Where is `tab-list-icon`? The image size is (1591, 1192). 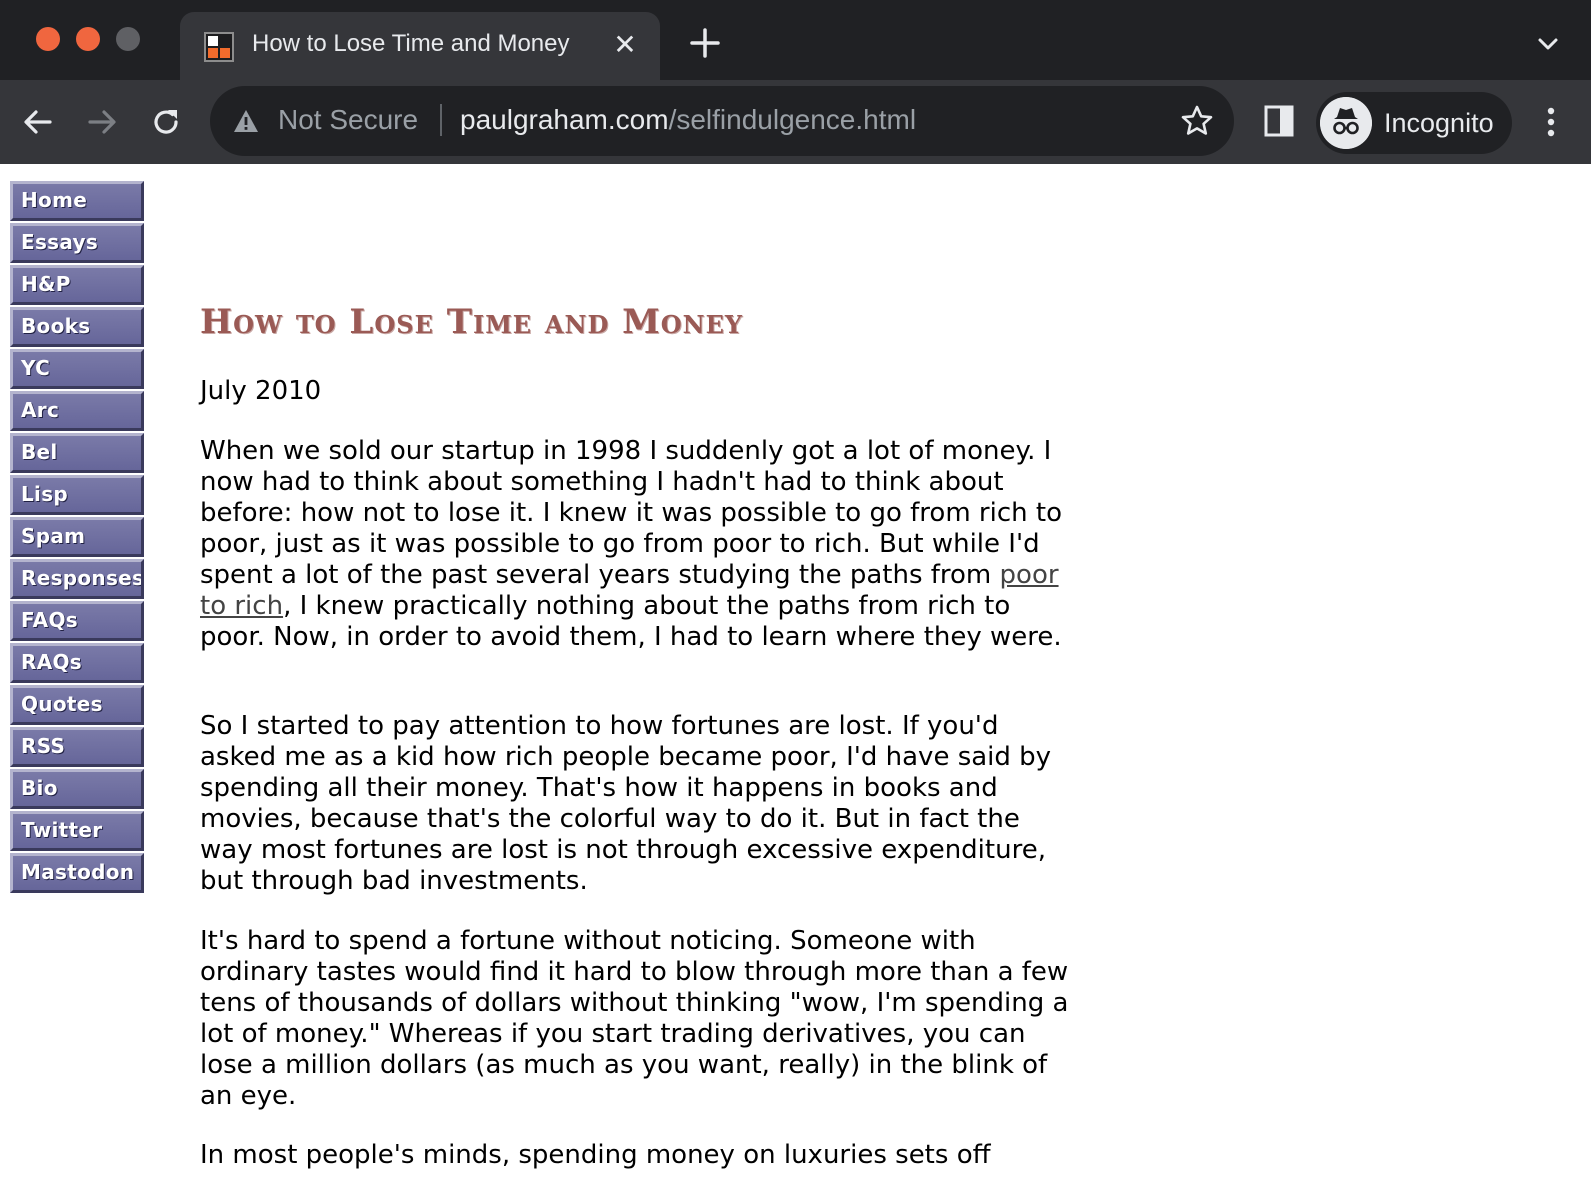
tab-list-icon is located at coordinates (1548, 44).